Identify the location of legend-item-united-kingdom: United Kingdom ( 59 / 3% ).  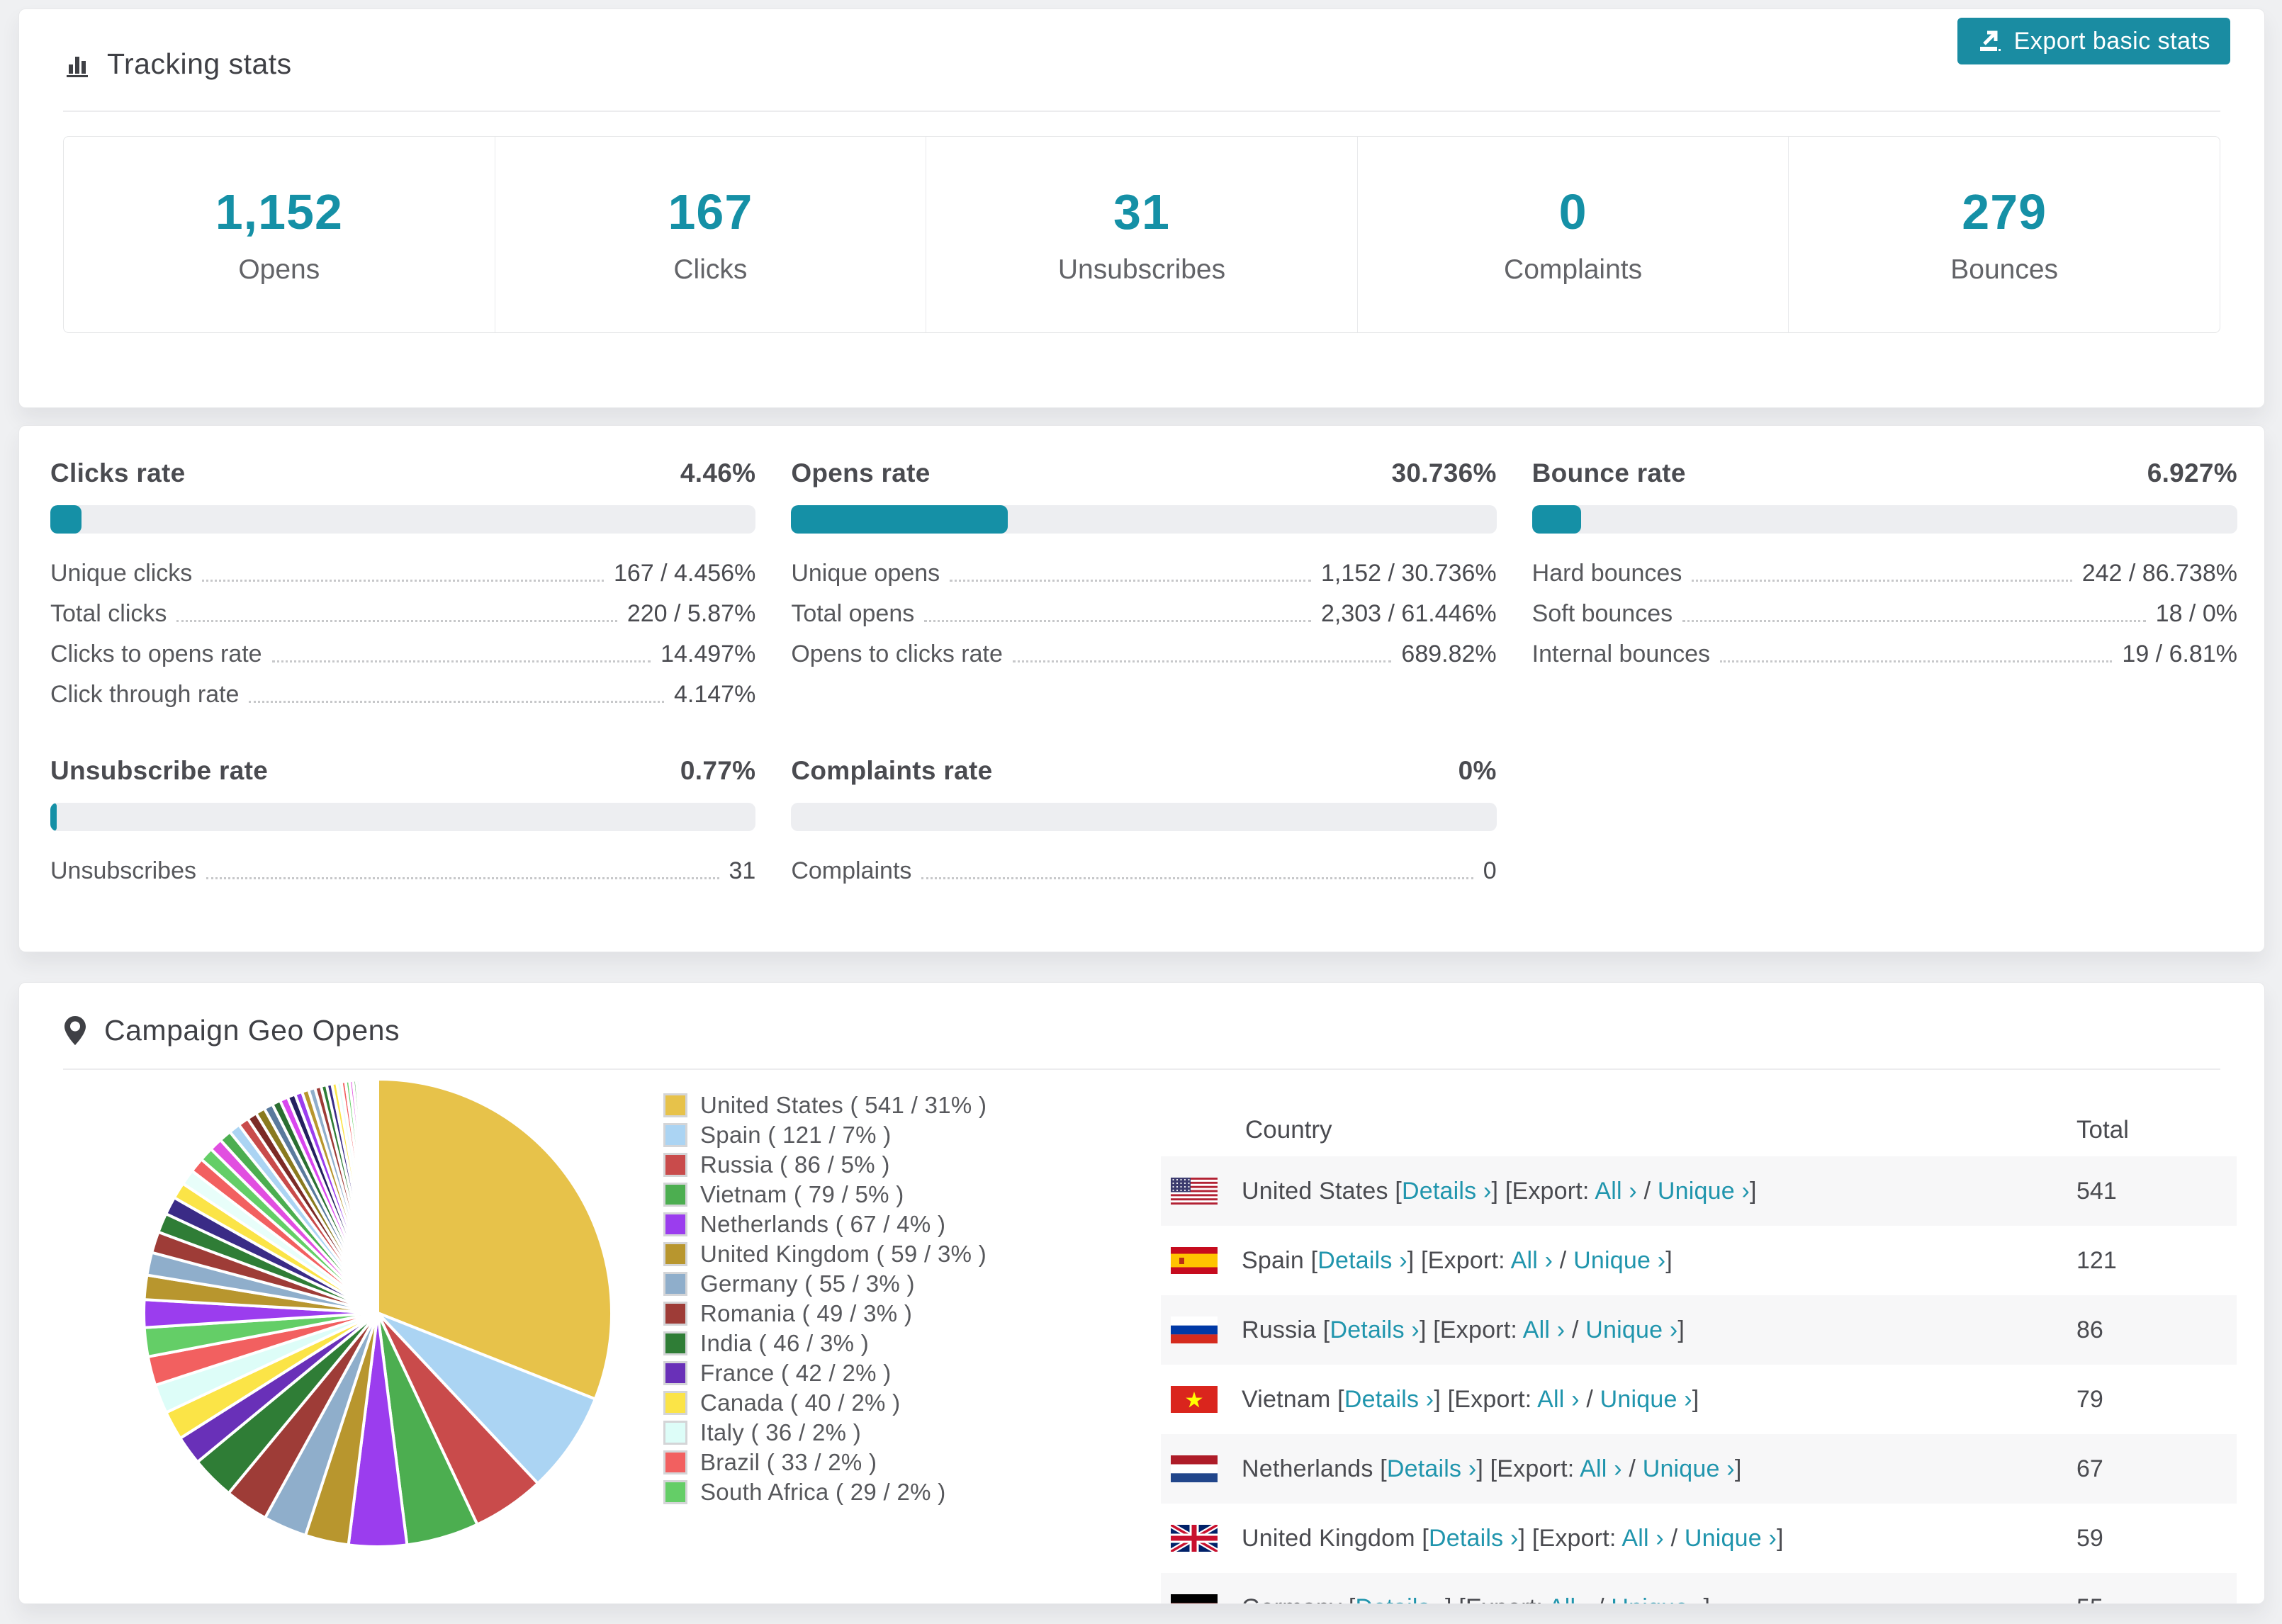
(825, 1254).